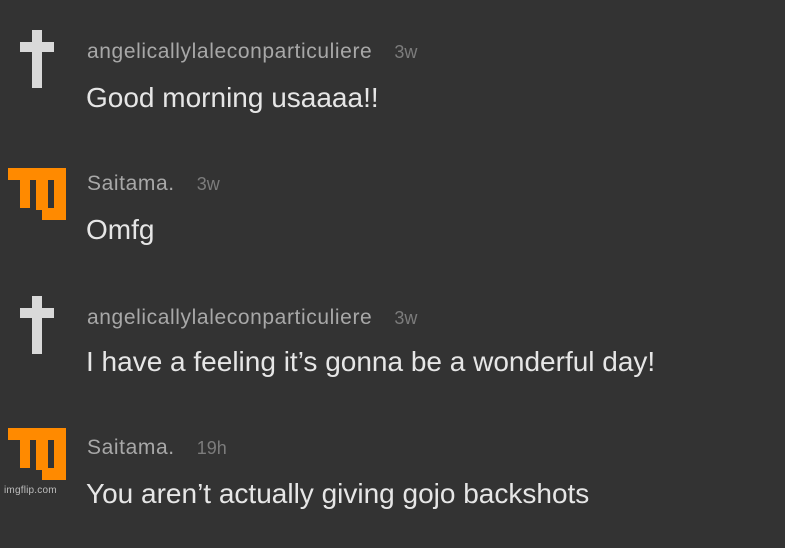 This screenshot has width=785, height=548. I want to click on comment-meta: Saitama. 3w, so click(153, 187).